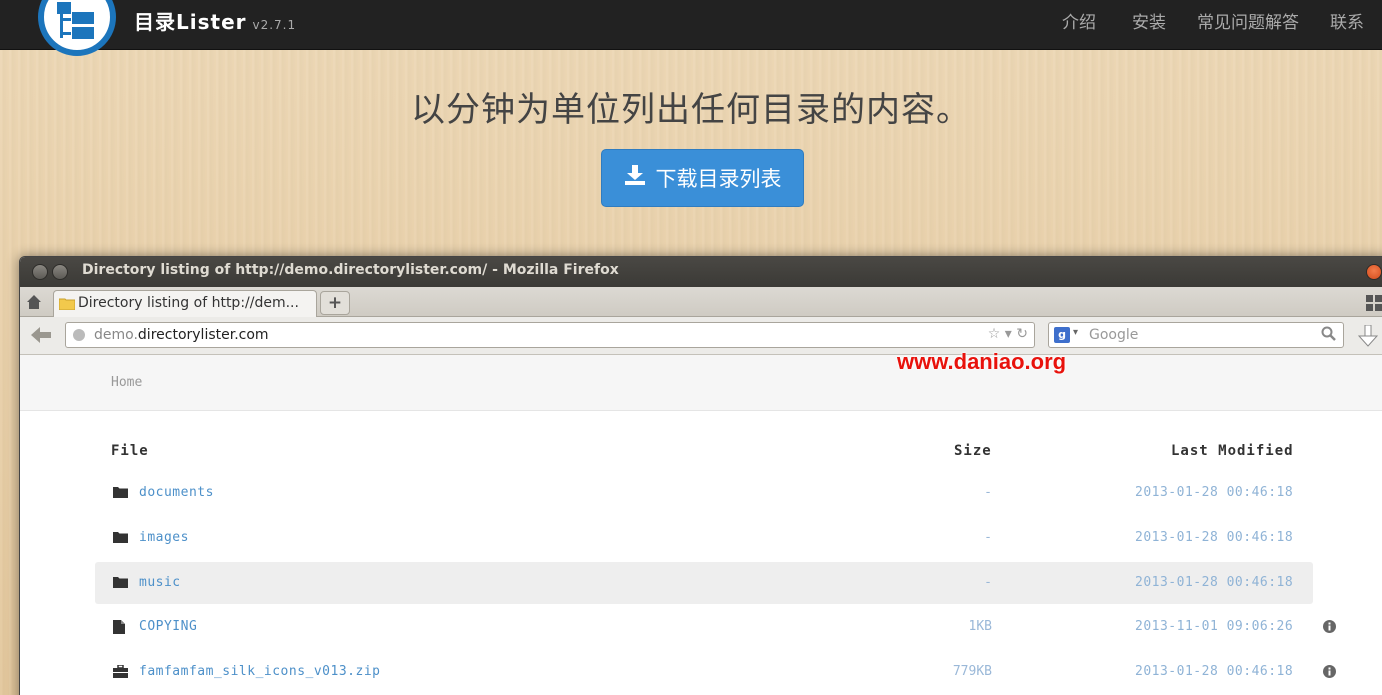 Image resolution: width=1382 pixels, height=695 pixels. Describe the element at coordinates (79, 335) in the screenshot. I see `globe-icon` at that location.